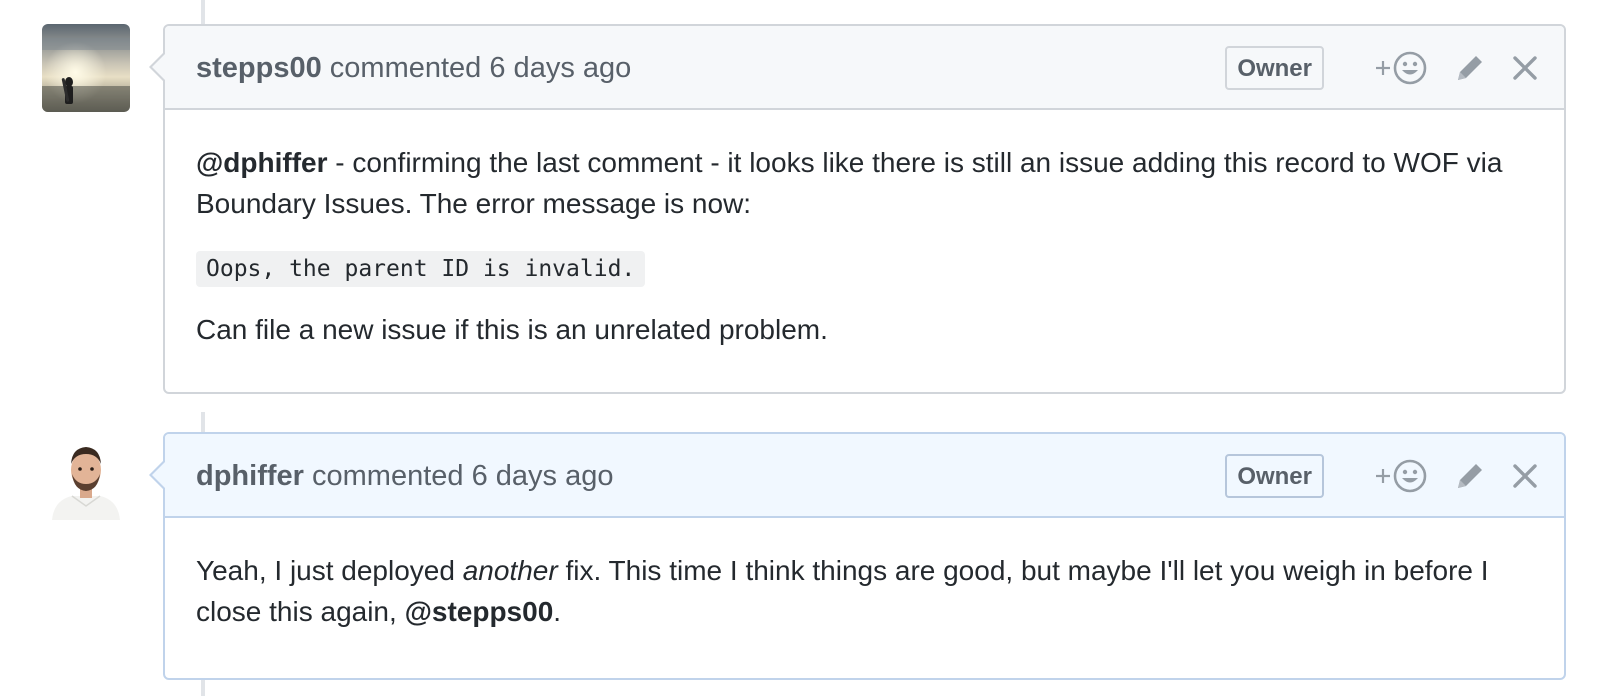 This screenshot has width=1610, height=696. Describe the element at coordinates (262, 162) in the screenshot. I see `user-mention-link: @dphiffer` at that location.